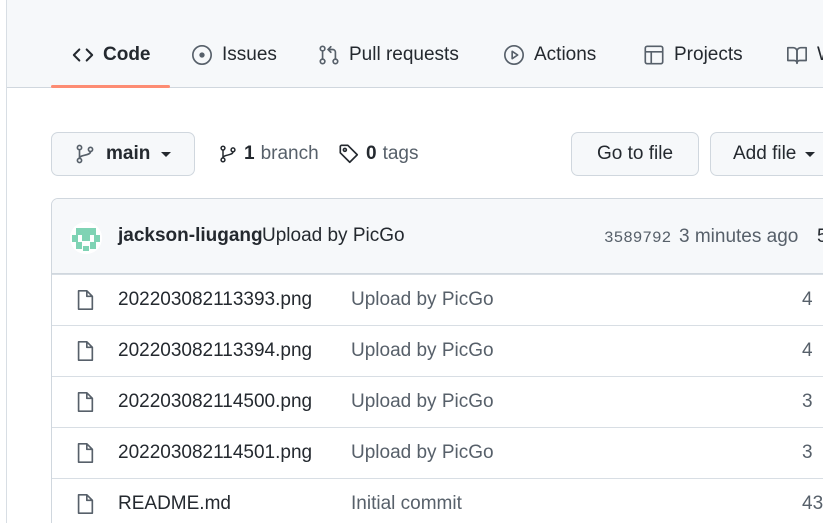 The width and height of the screenshot is (823, 523). I want to click on commit-count-truncated: 5, so click(820, 237).